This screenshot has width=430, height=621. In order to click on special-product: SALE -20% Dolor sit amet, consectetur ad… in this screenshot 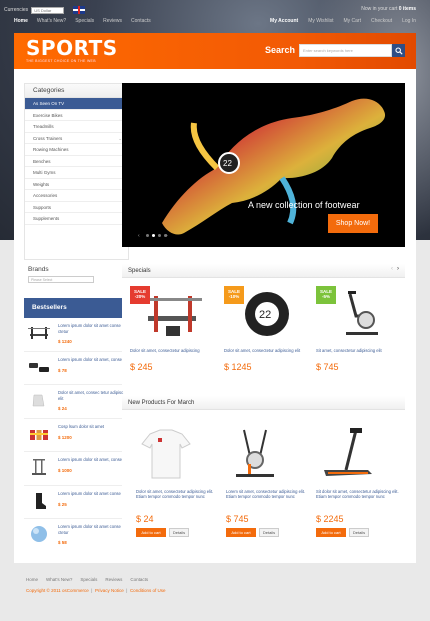, I will do `click(173, 336)`.